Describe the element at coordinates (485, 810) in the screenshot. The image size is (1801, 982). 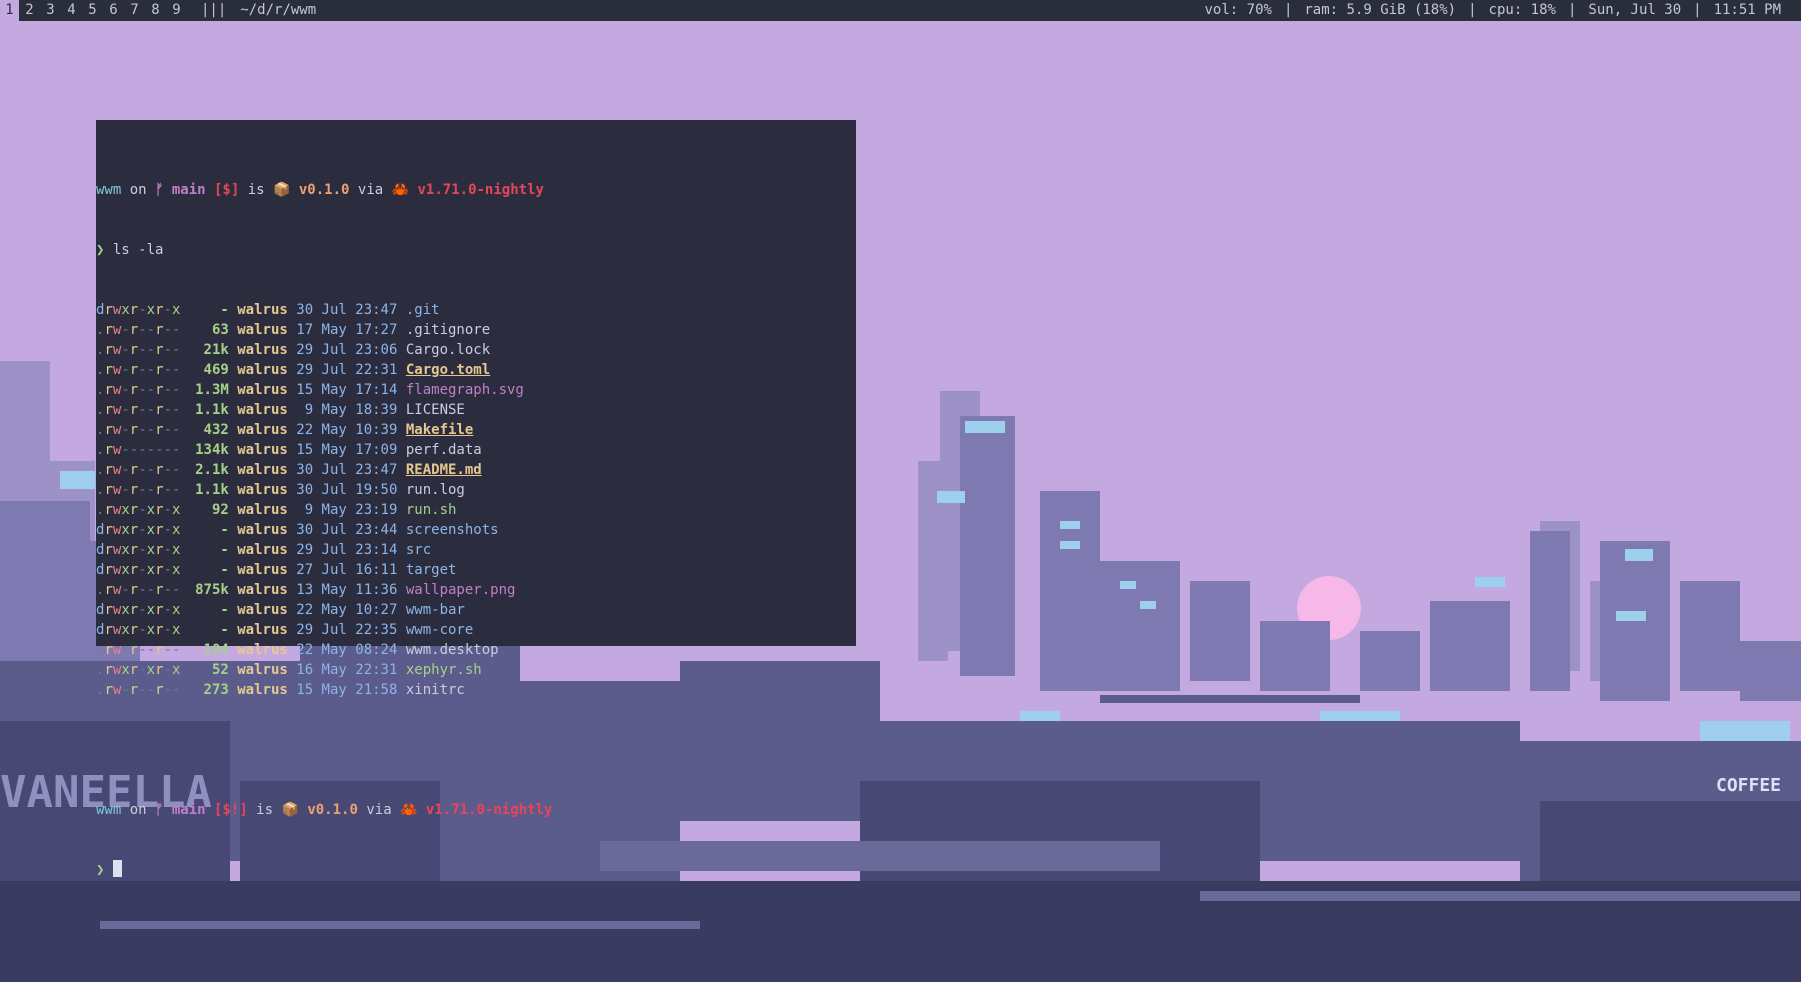
I see `prompt-toolchain: v1.71.0-nightly` at that location.